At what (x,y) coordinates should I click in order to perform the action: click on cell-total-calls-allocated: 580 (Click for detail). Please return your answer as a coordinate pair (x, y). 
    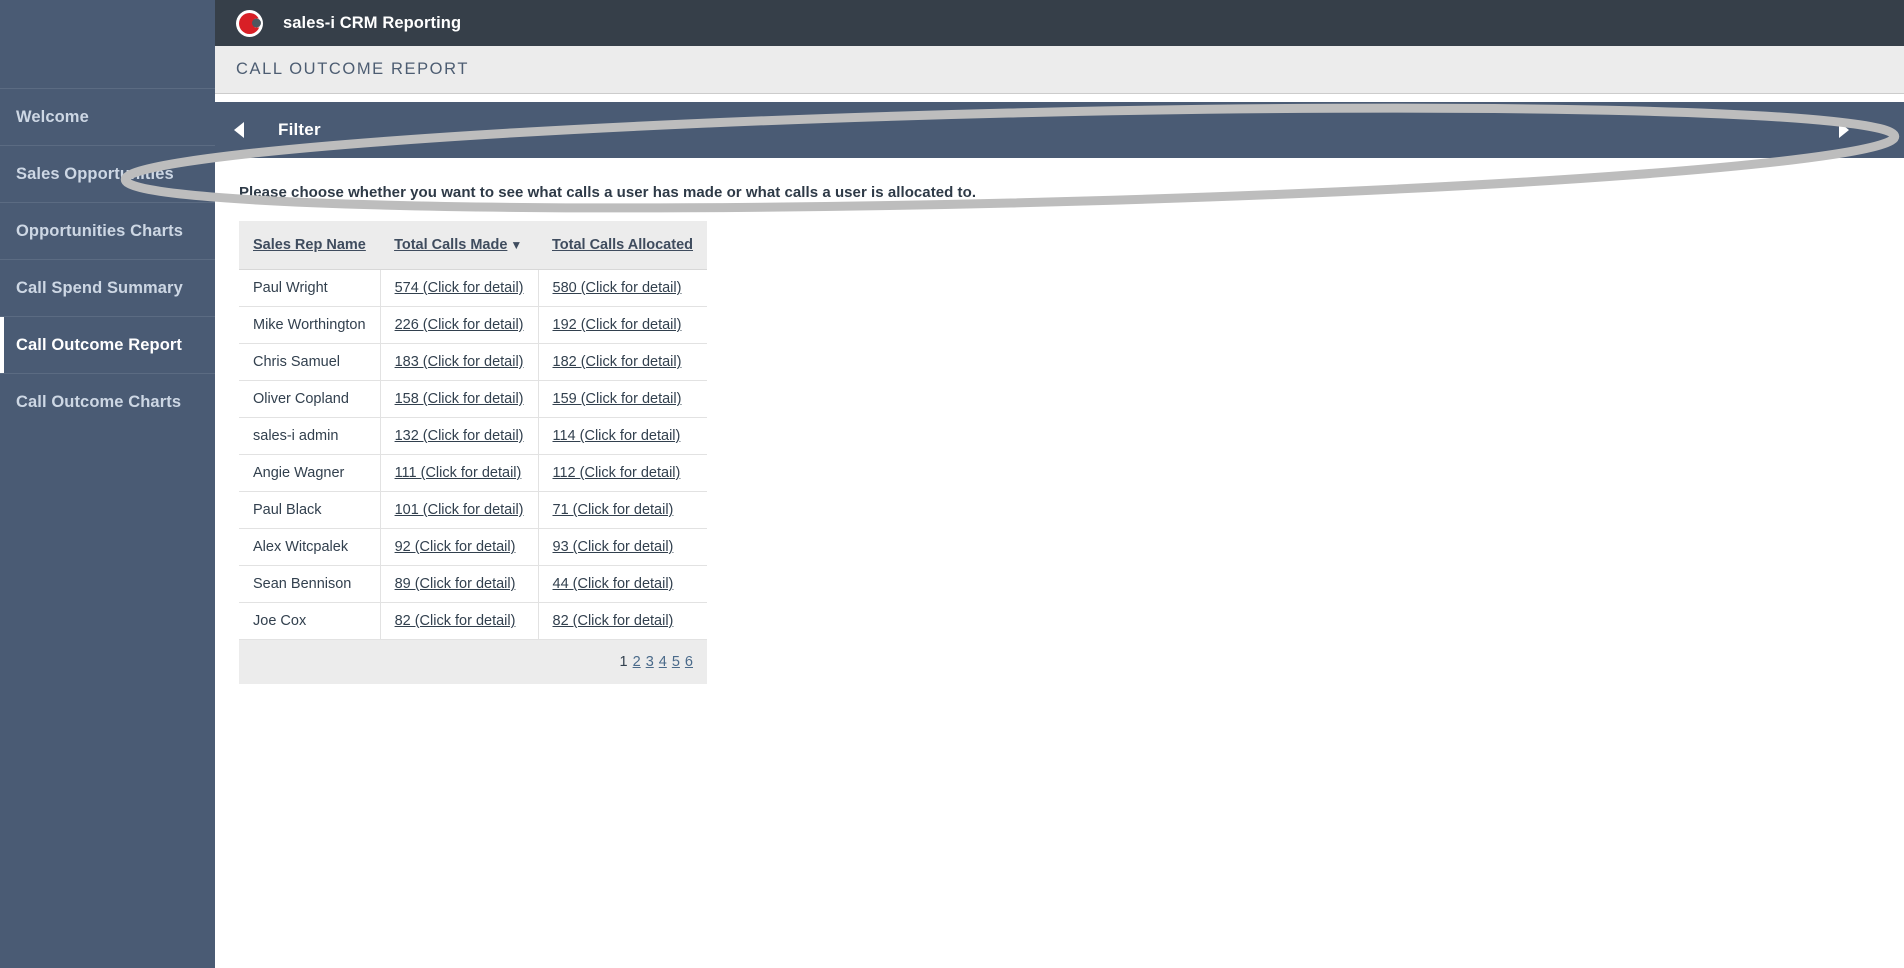
    Looking at the image, I should click on (622, 288).